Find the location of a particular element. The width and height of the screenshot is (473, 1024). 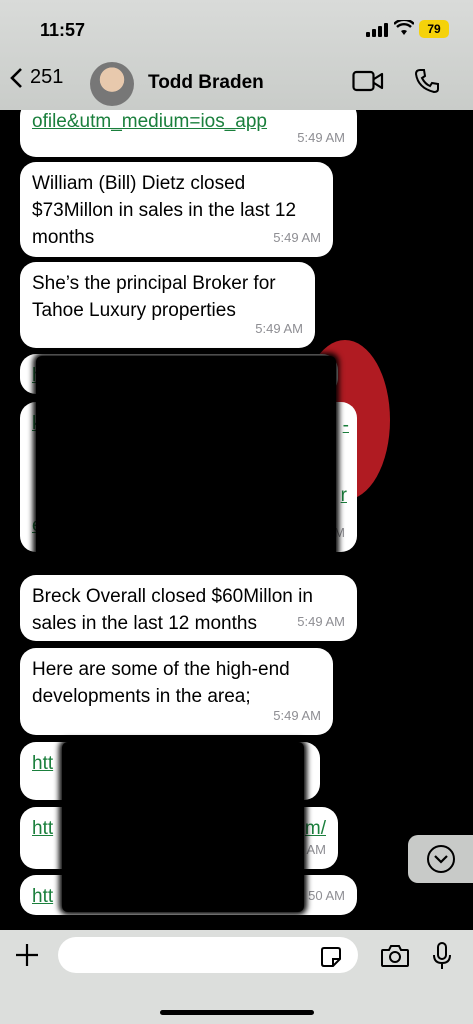

signal-icon is located at coordinates (377, 30).